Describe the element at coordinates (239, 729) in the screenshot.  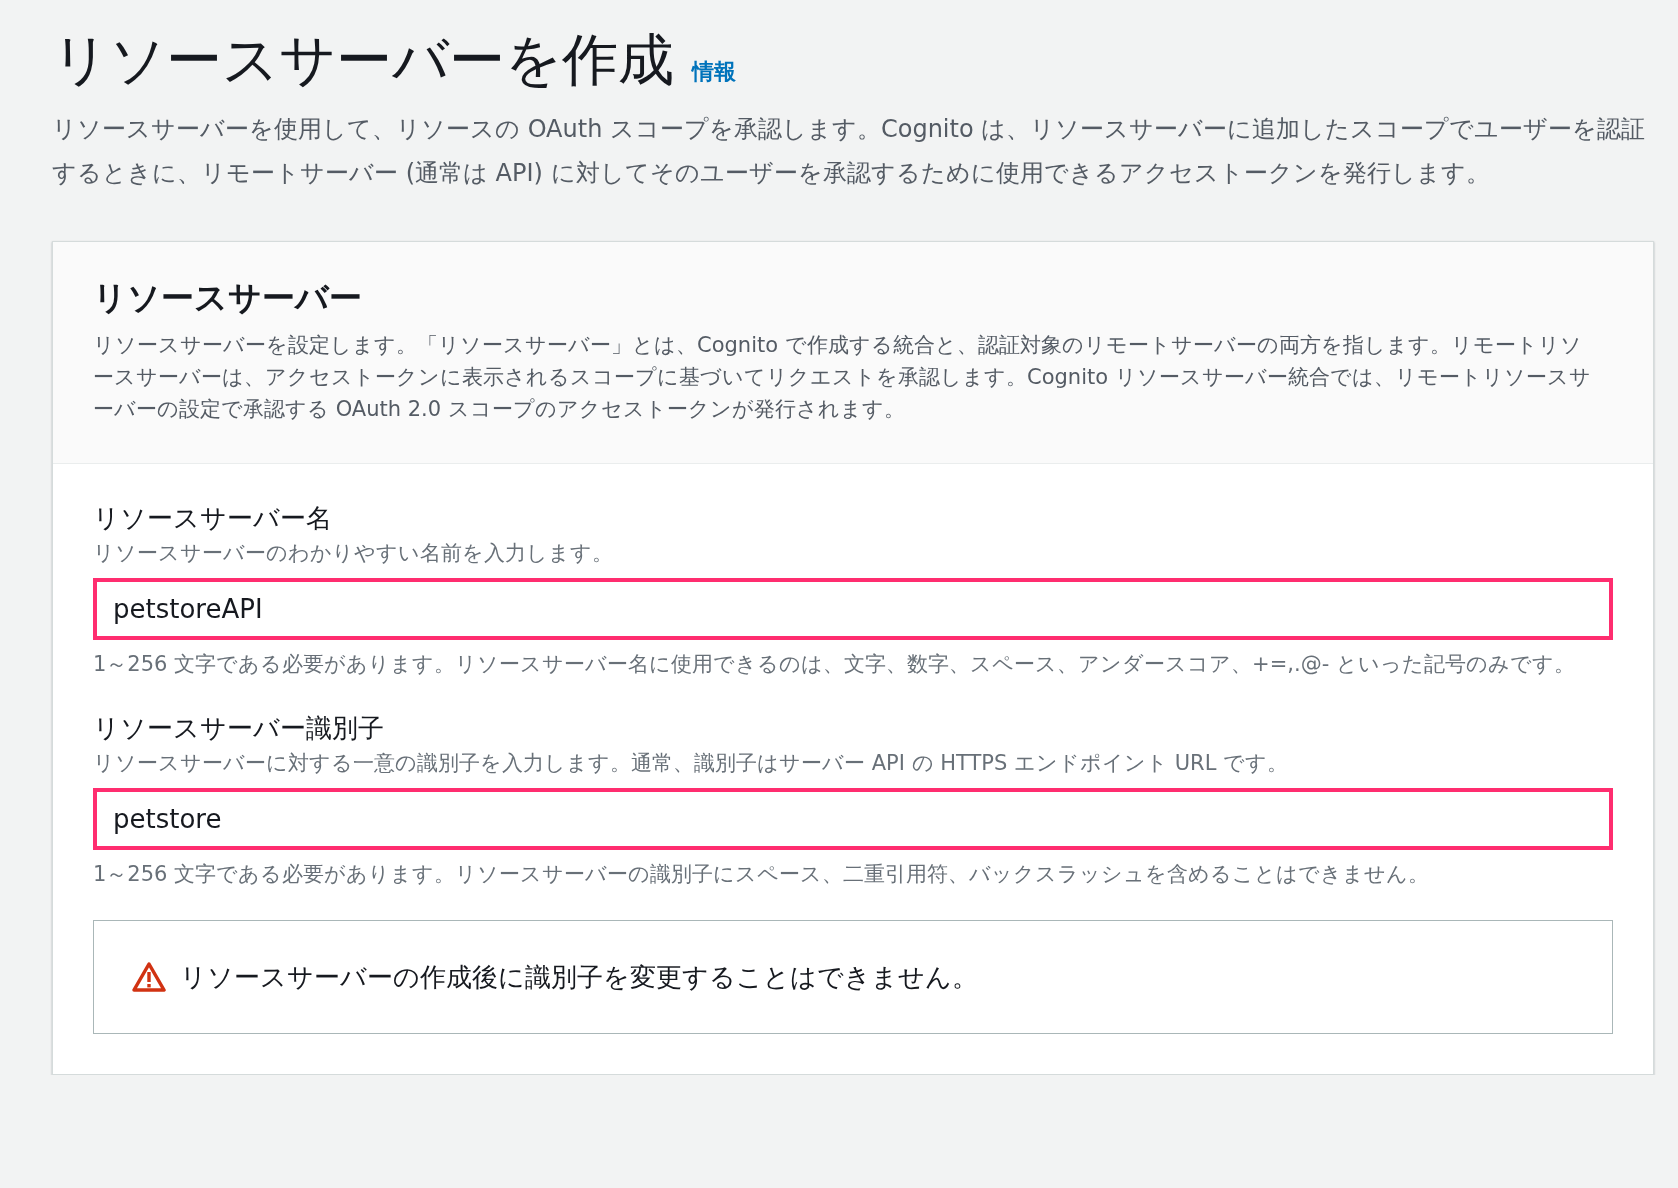
I see `field-label: リソースサーバー識別子` at that location.